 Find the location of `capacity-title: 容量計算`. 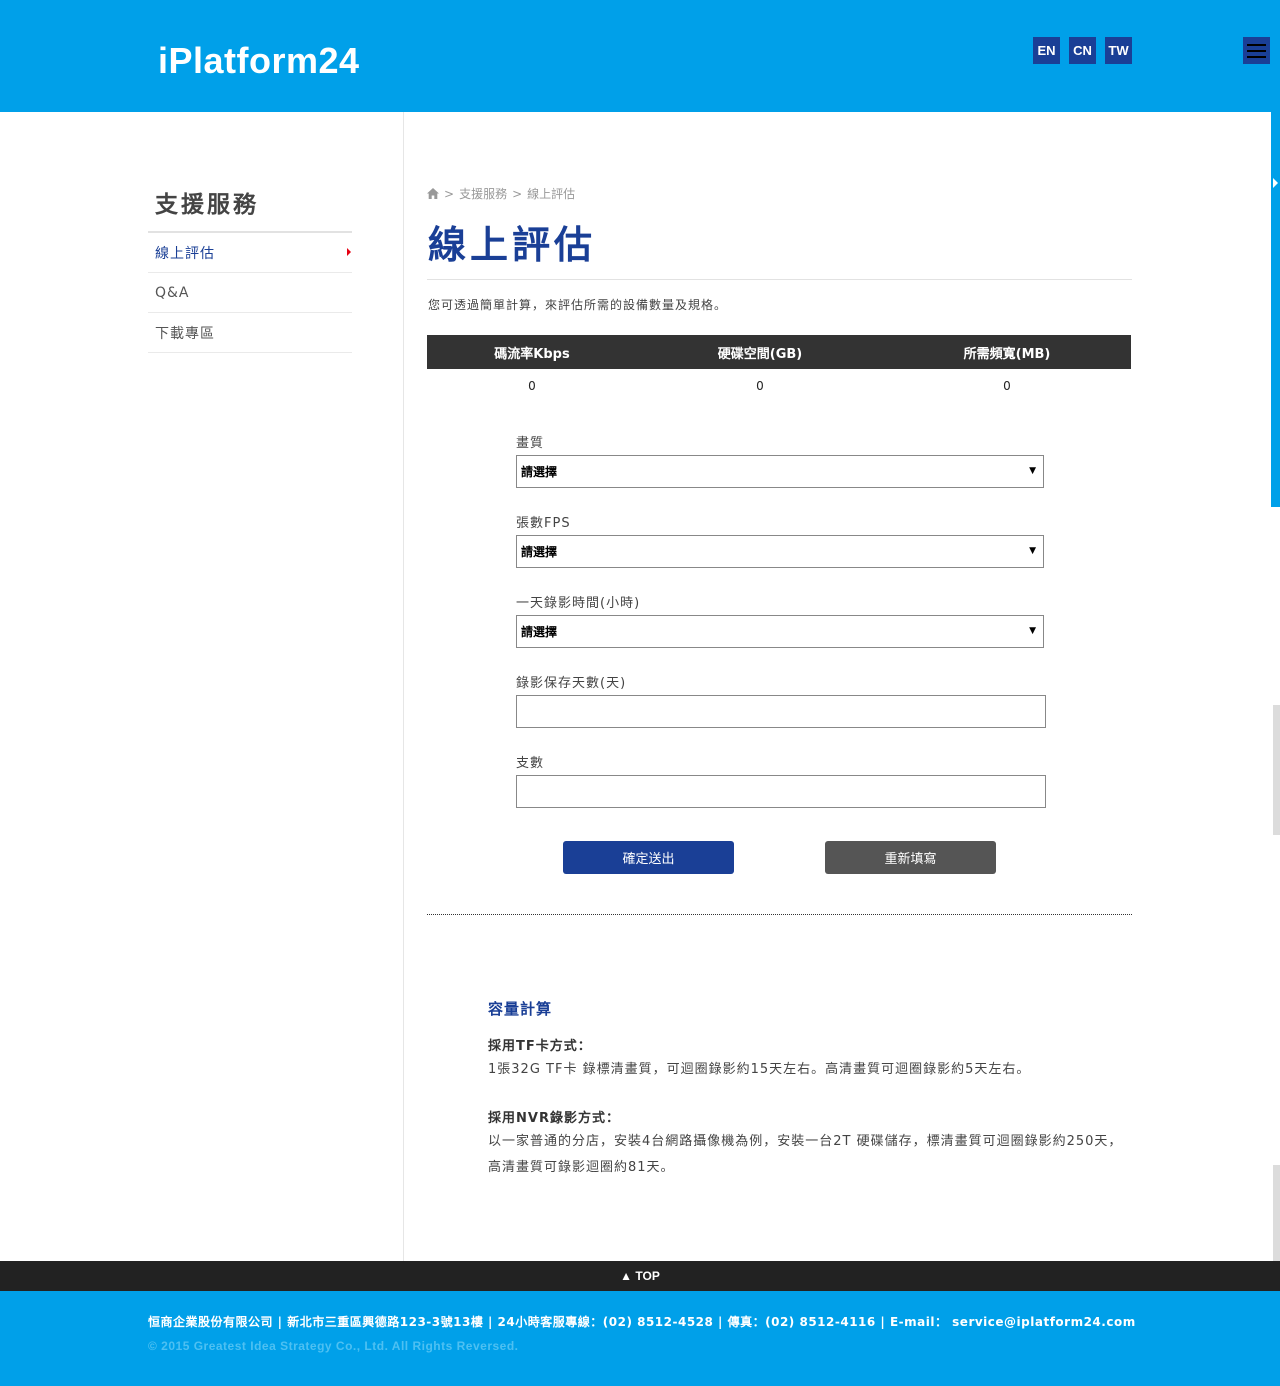

capacity-title: 容量計算 is located at coordinates (520, 1009).